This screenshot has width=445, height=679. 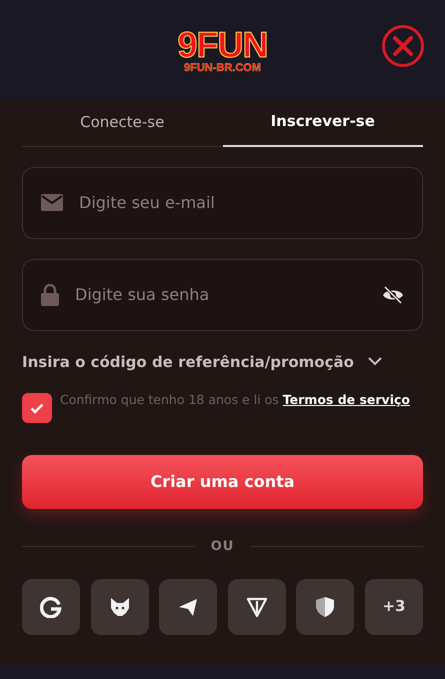 What do you see at coordinates (122, 125) in the screenshot?
I see `tab: Conecte-se` at bounding box center [122, 125].